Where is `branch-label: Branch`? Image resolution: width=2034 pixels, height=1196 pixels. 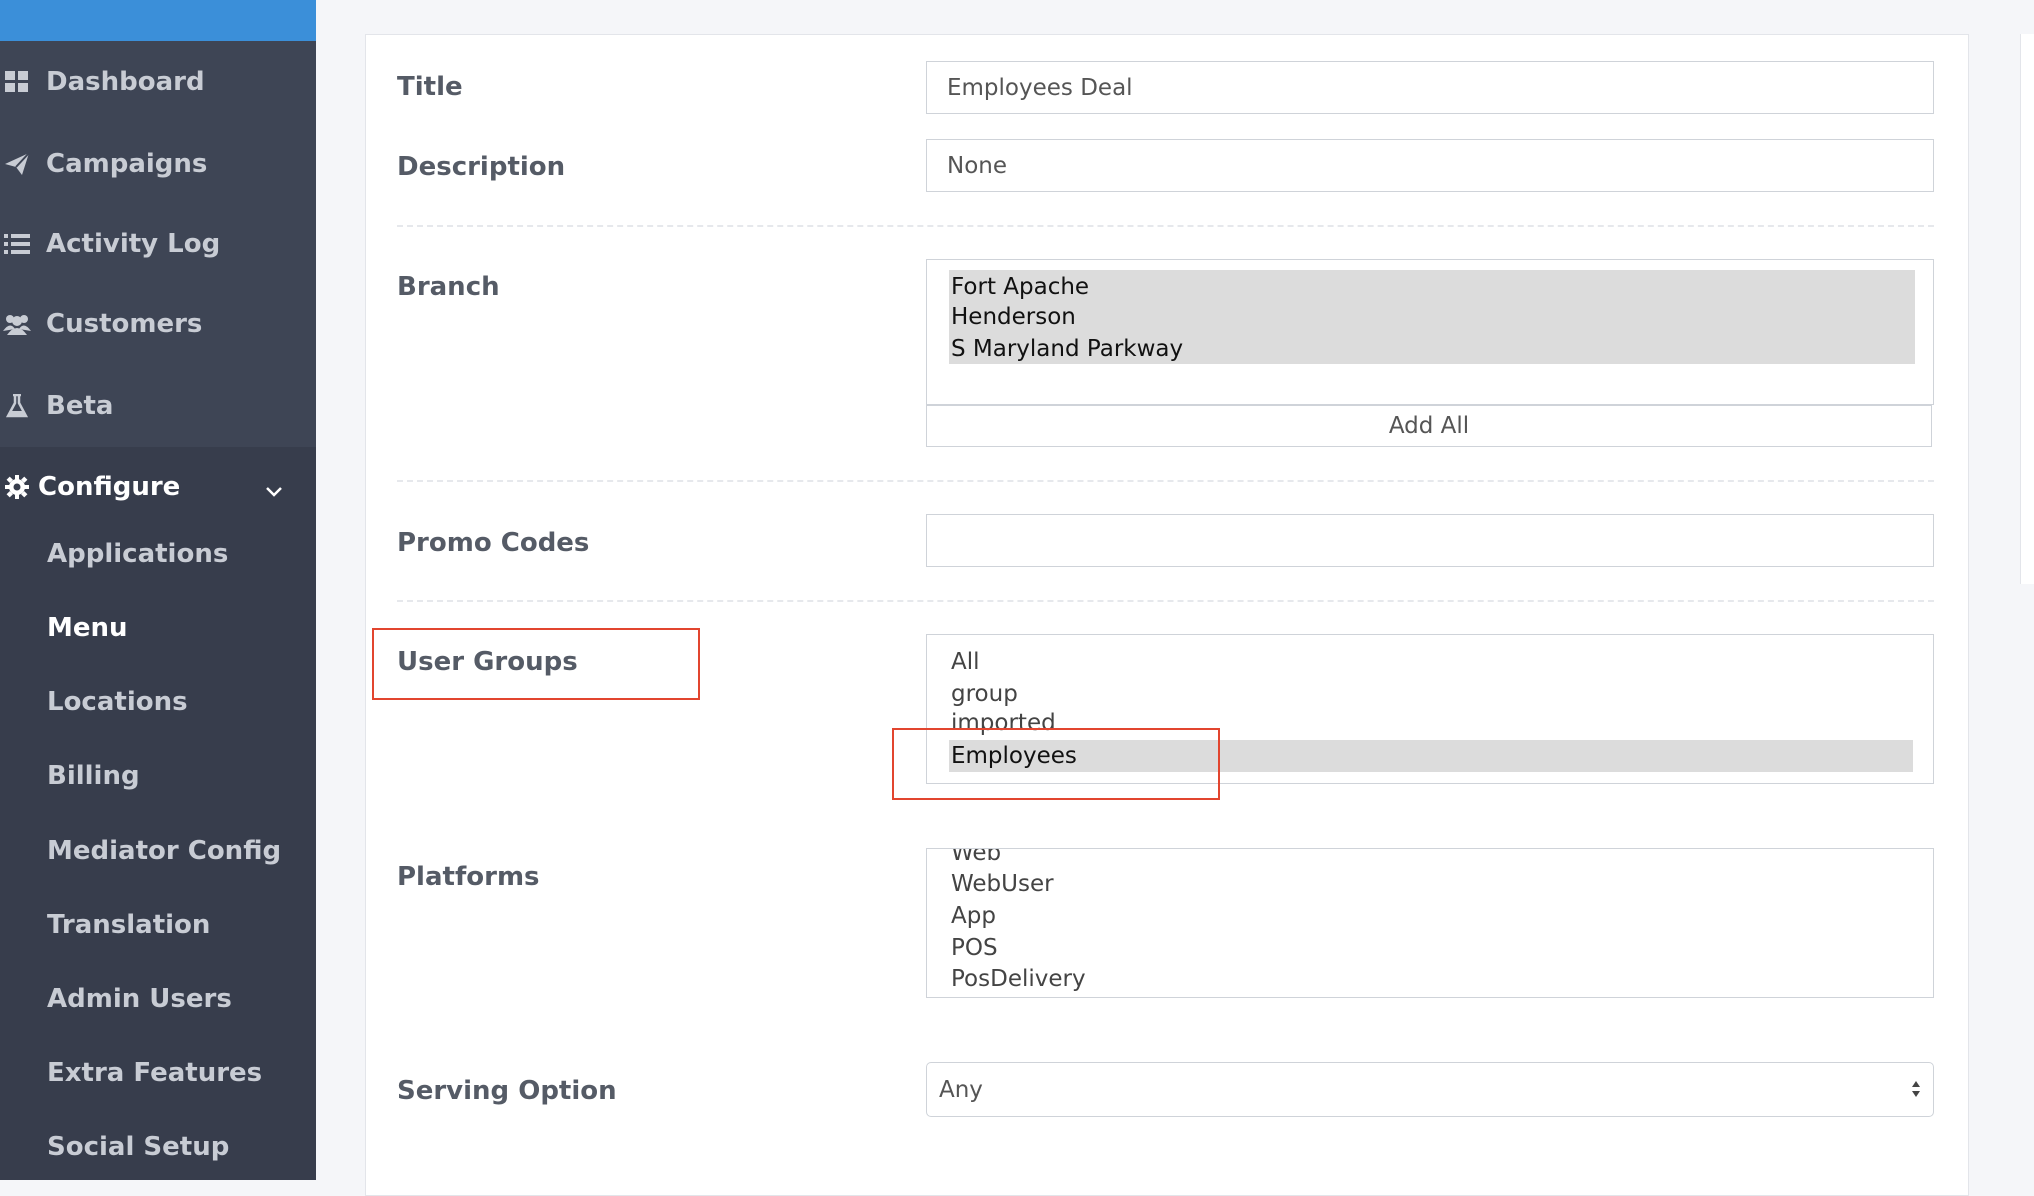 branch-label: Branch is located at coordinates (448, 287).